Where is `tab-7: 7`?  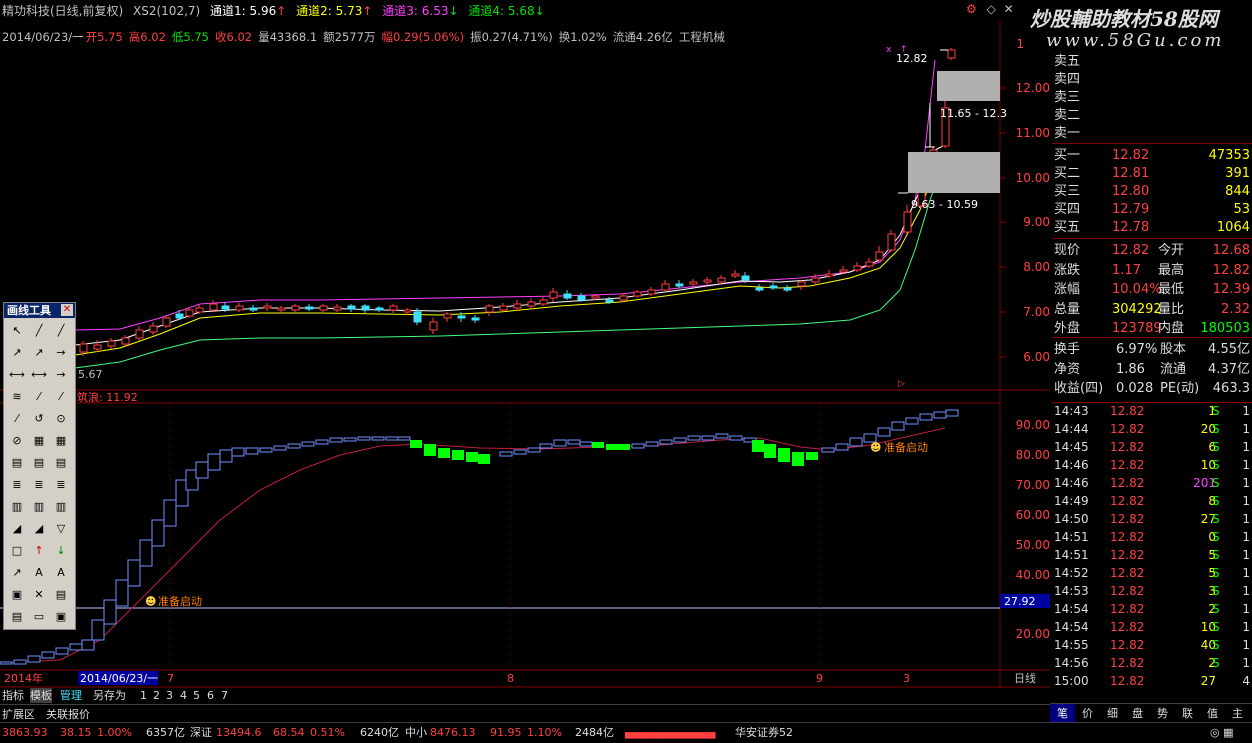 tab-7: 7 is located at coordinates (224, 695).